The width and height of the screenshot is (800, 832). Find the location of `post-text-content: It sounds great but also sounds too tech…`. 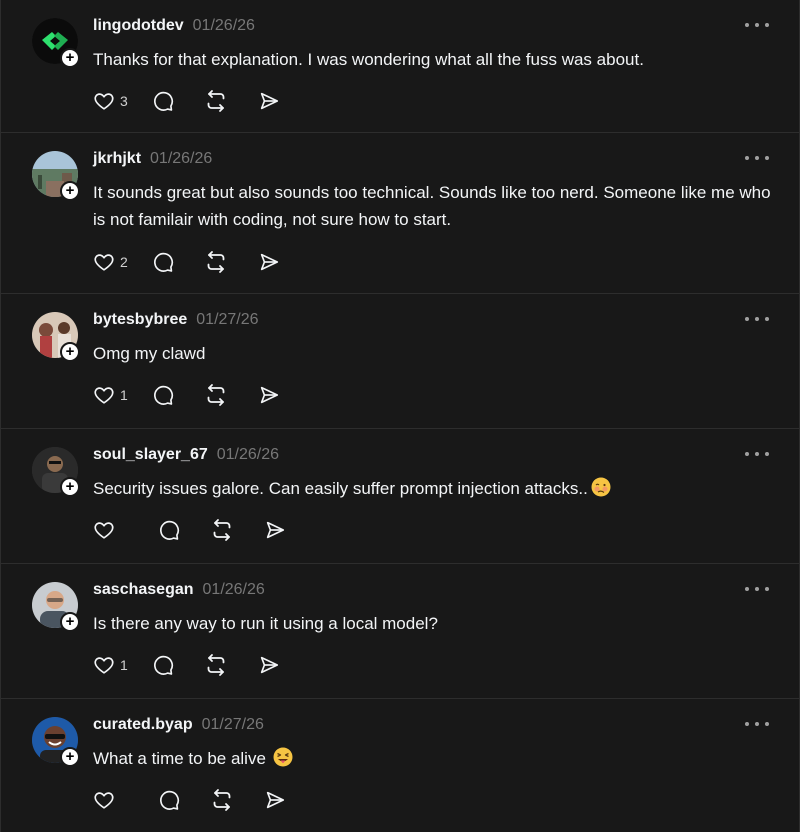

post-text-content: It sounds great but also sounds too tech… is located at coordinates (432, 206).